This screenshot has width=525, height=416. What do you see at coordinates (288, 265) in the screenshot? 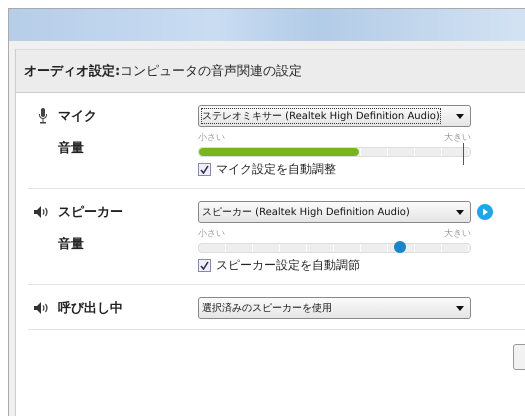
I see `checkbox-label: スピーカー設定を自動調節` at bounding box center [288, 265].